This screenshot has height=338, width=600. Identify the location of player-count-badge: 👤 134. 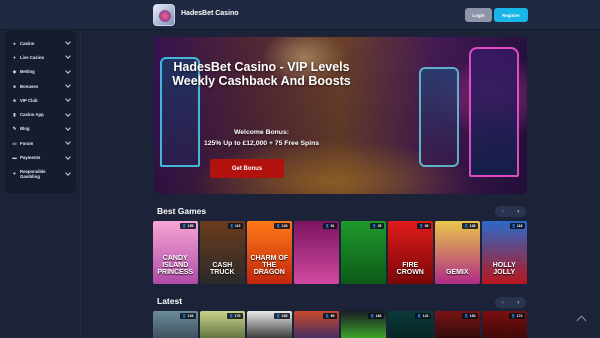
(188, 316).